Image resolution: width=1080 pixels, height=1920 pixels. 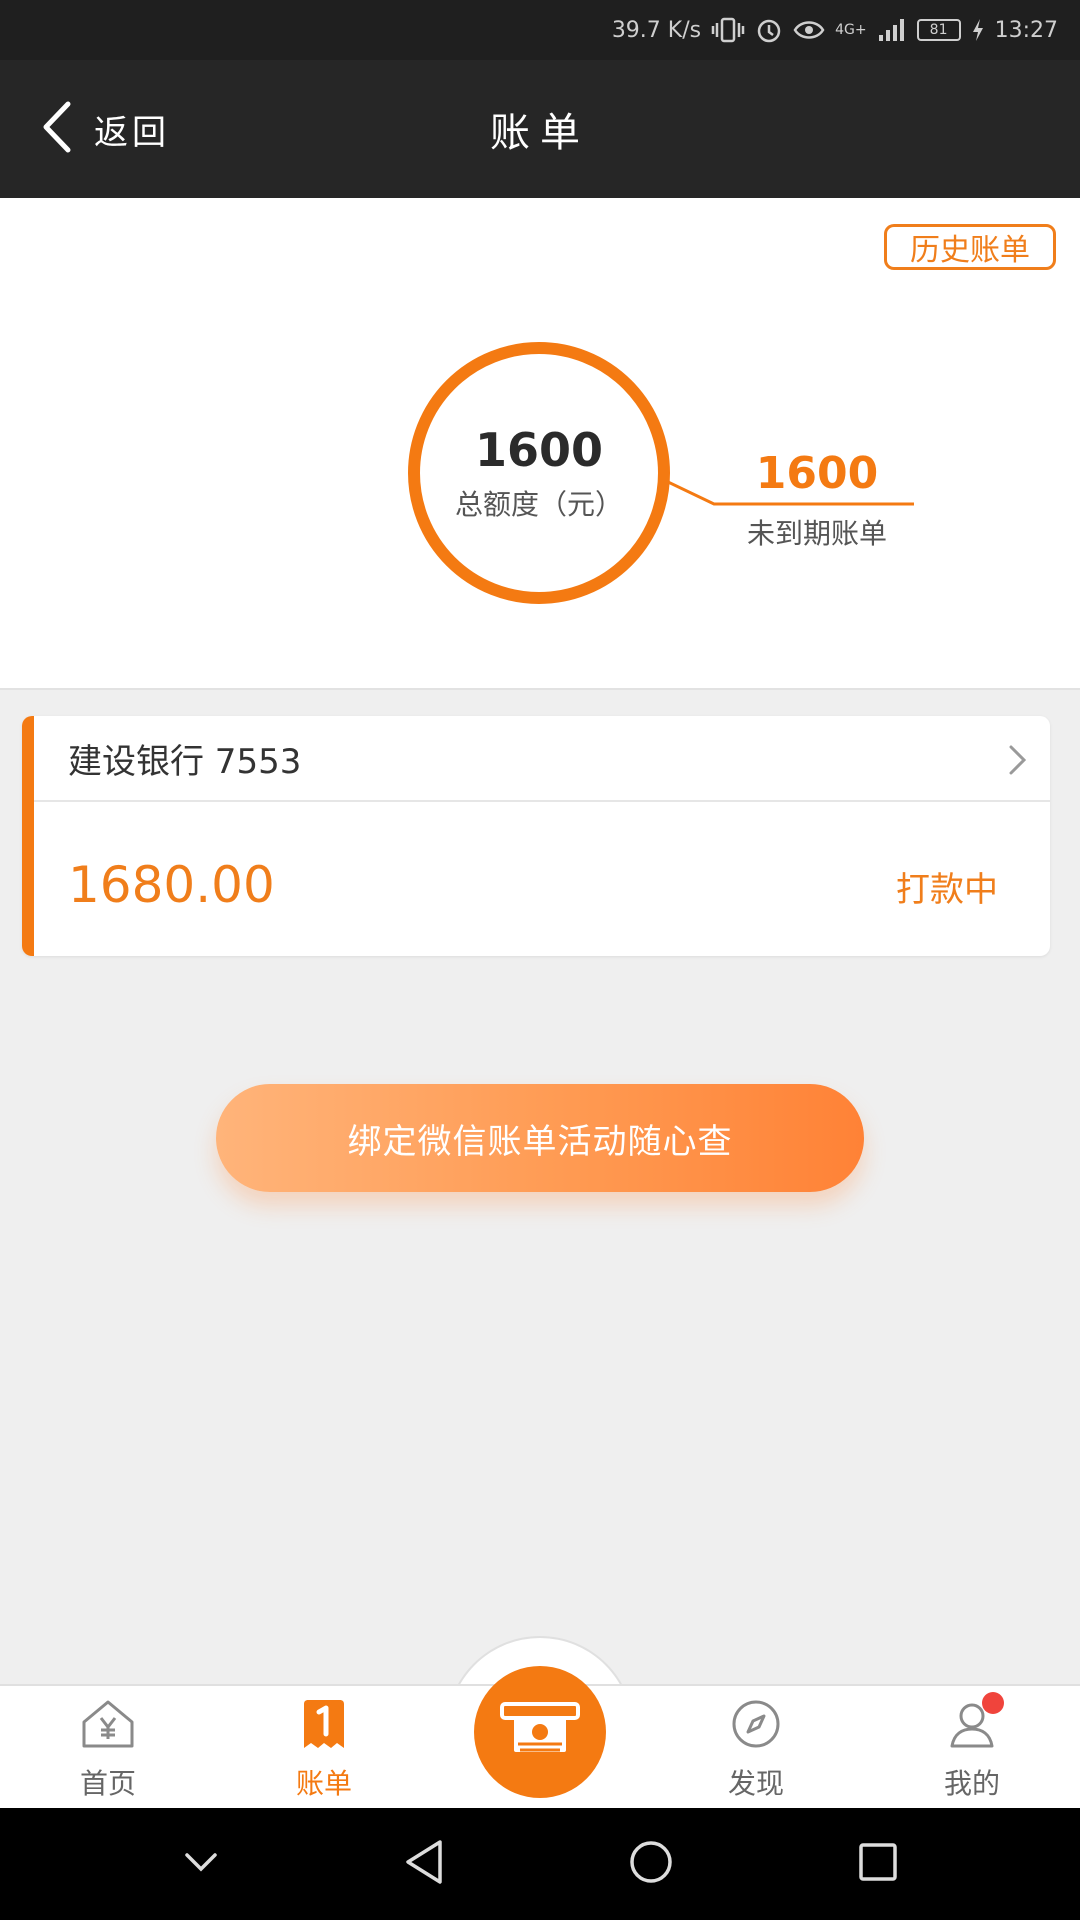 What do you see at coordinates (878, 1864) in the screenshot?
I see `recents-square-icon` at bounding box center [878, 1864].